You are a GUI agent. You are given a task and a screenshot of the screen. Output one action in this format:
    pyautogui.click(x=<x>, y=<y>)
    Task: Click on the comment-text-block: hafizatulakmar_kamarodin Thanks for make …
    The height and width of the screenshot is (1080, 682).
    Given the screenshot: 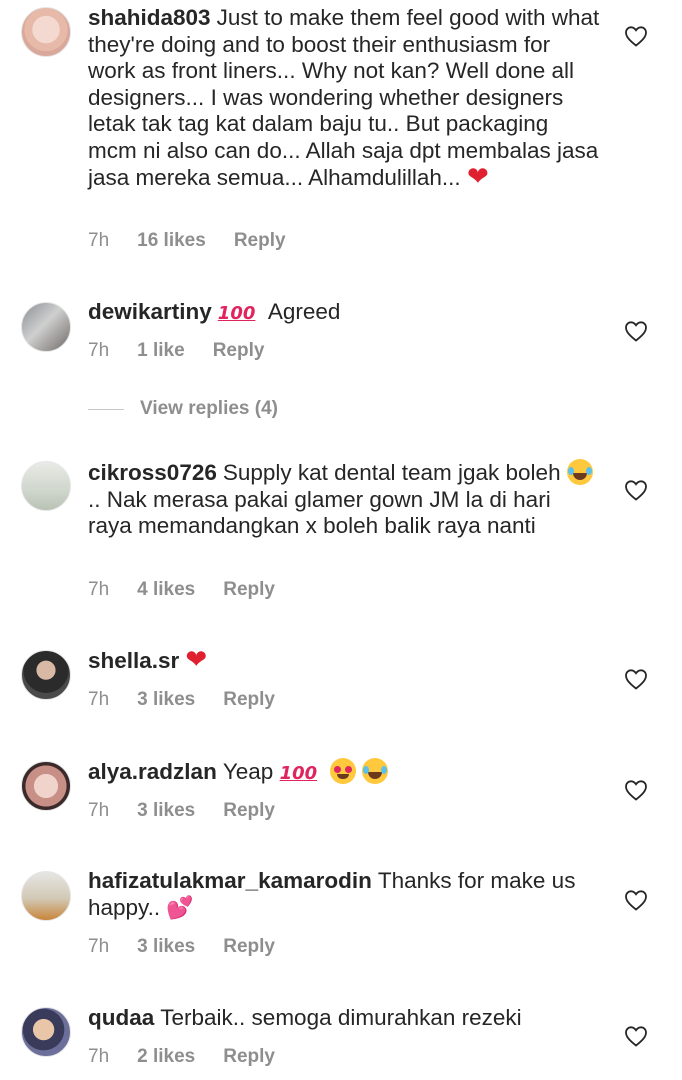 What is the action you would take?
    pyautogui.click(x=344, y=895)
    